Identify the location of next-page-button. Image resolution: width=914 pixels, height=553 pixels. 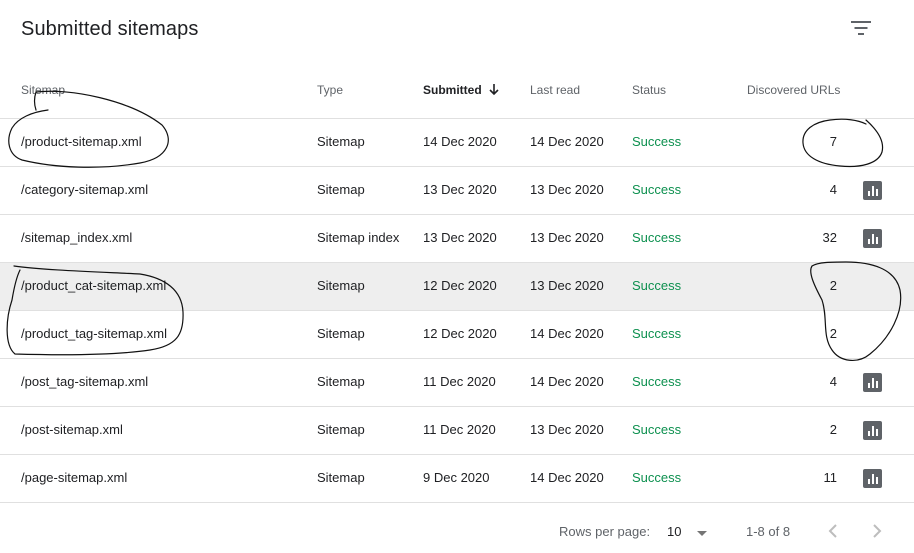
(877, 531).